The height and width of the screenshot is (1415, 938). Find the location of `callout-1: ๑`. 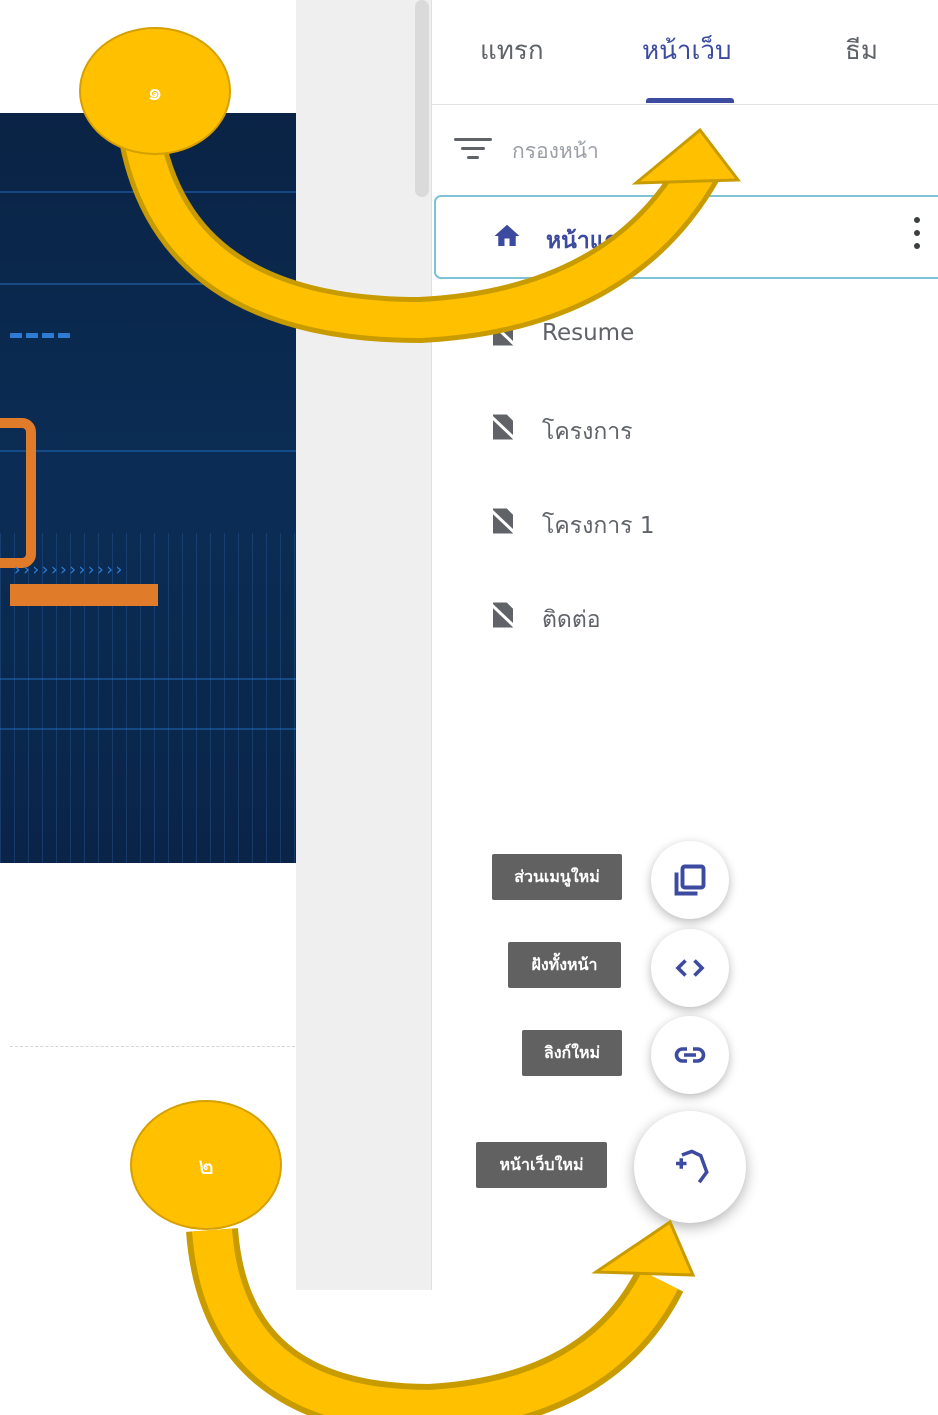

callout-1: ๑ is located at coordinates (155, 91).